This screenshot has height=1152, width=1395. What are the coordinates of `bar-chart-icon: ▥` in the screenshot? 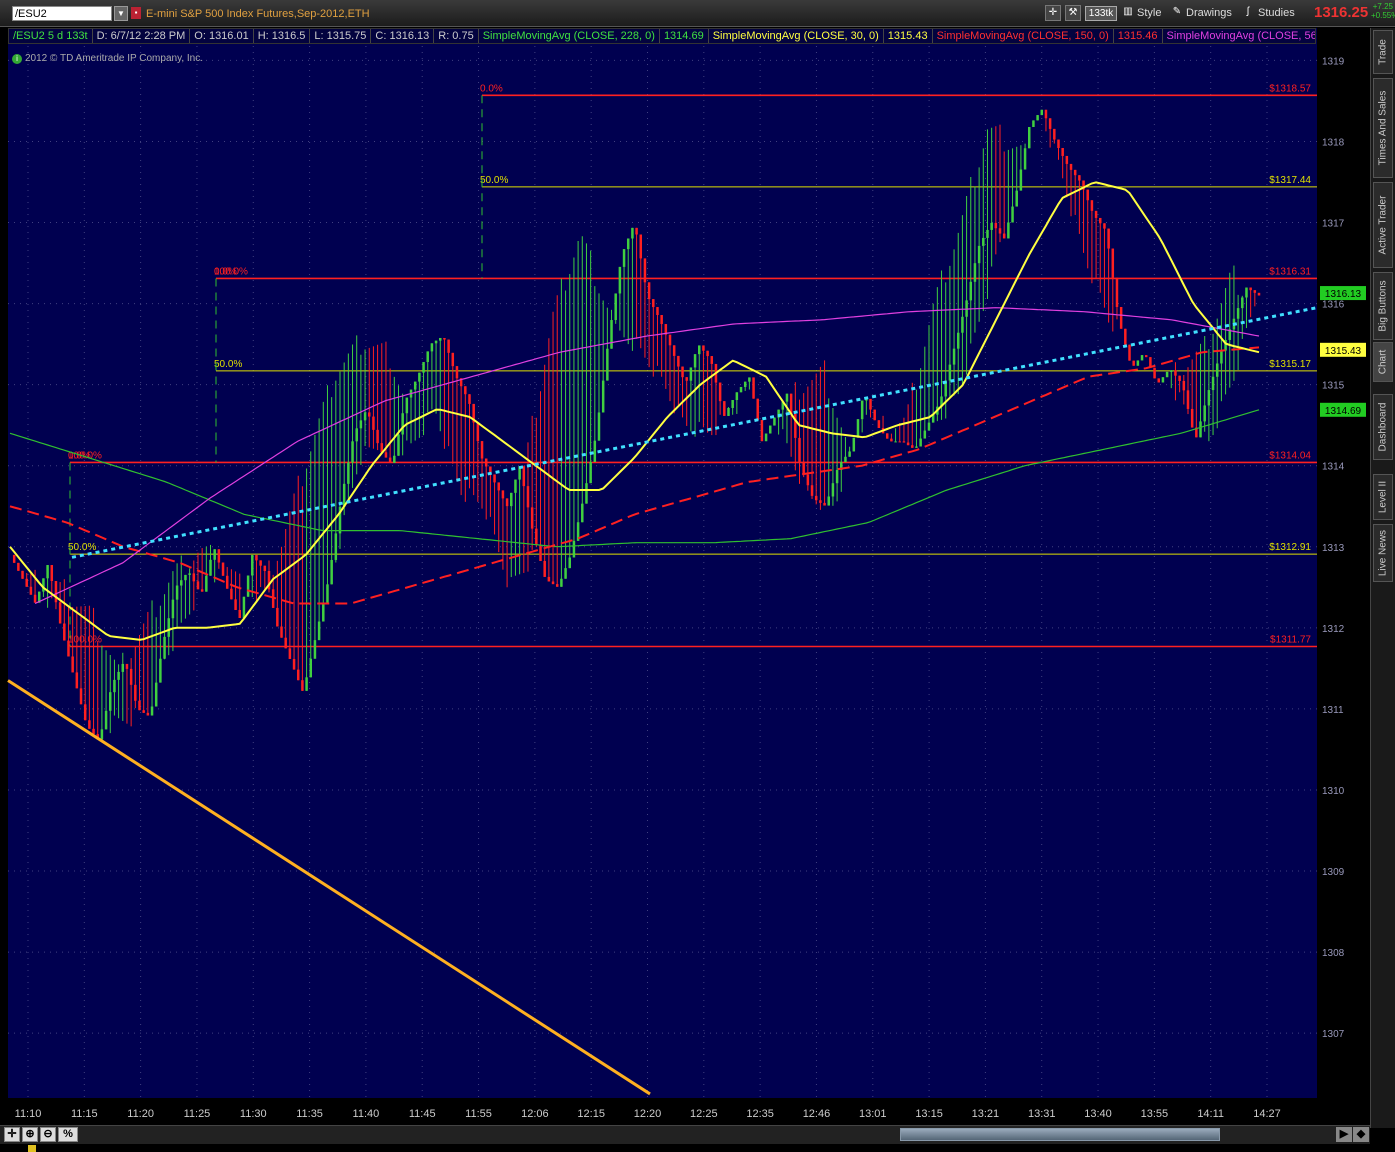 It's located at (1128, 13).